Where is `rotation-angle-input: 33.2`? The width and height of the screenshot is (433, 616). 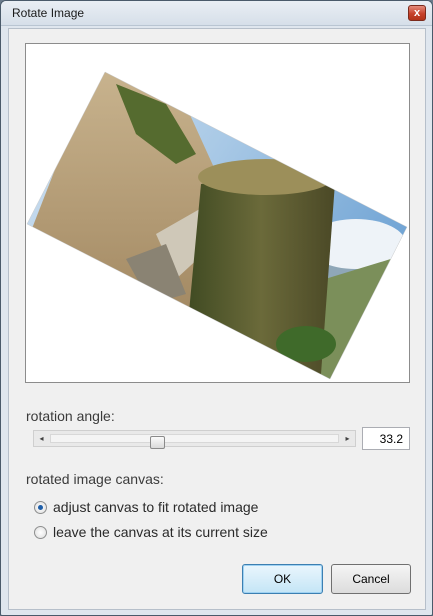
rotation-angle-input: 33.2 is located at coordinates (386, 438).